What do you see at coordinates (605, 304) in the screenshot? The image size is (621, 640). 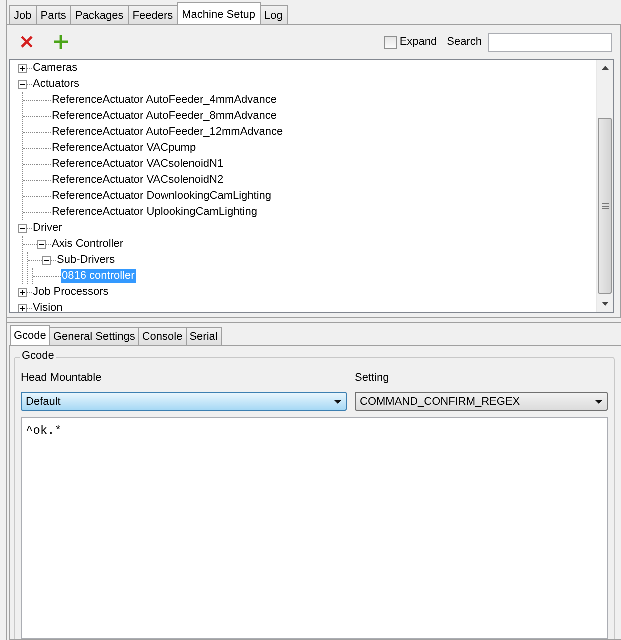 I see `scroll-down-icon` at bounding box center [605, 304].